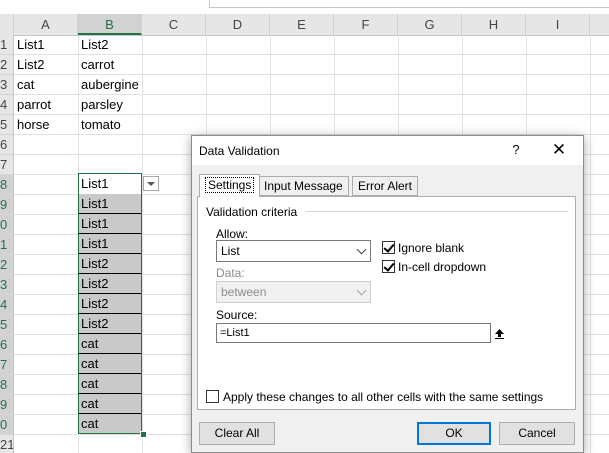 This screenshot has height=453, width=609. What do you see at coordinates (360, 333) in the screenshot?
I see `source-input: =List1` at bounding box center [360, 333].